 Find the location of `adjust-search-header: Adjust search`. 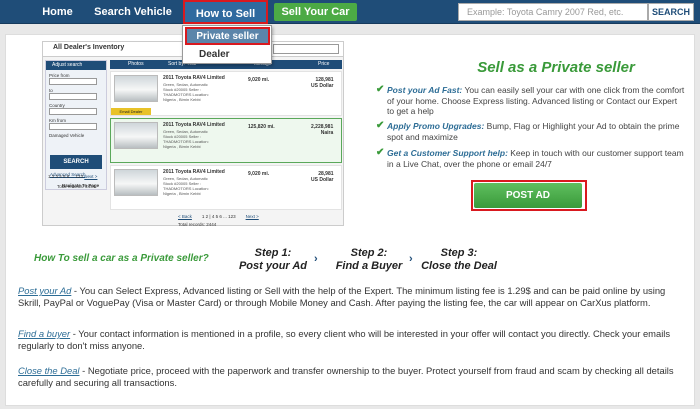

adjust-search-header: Adjust search is located at coordinates (76, 65).